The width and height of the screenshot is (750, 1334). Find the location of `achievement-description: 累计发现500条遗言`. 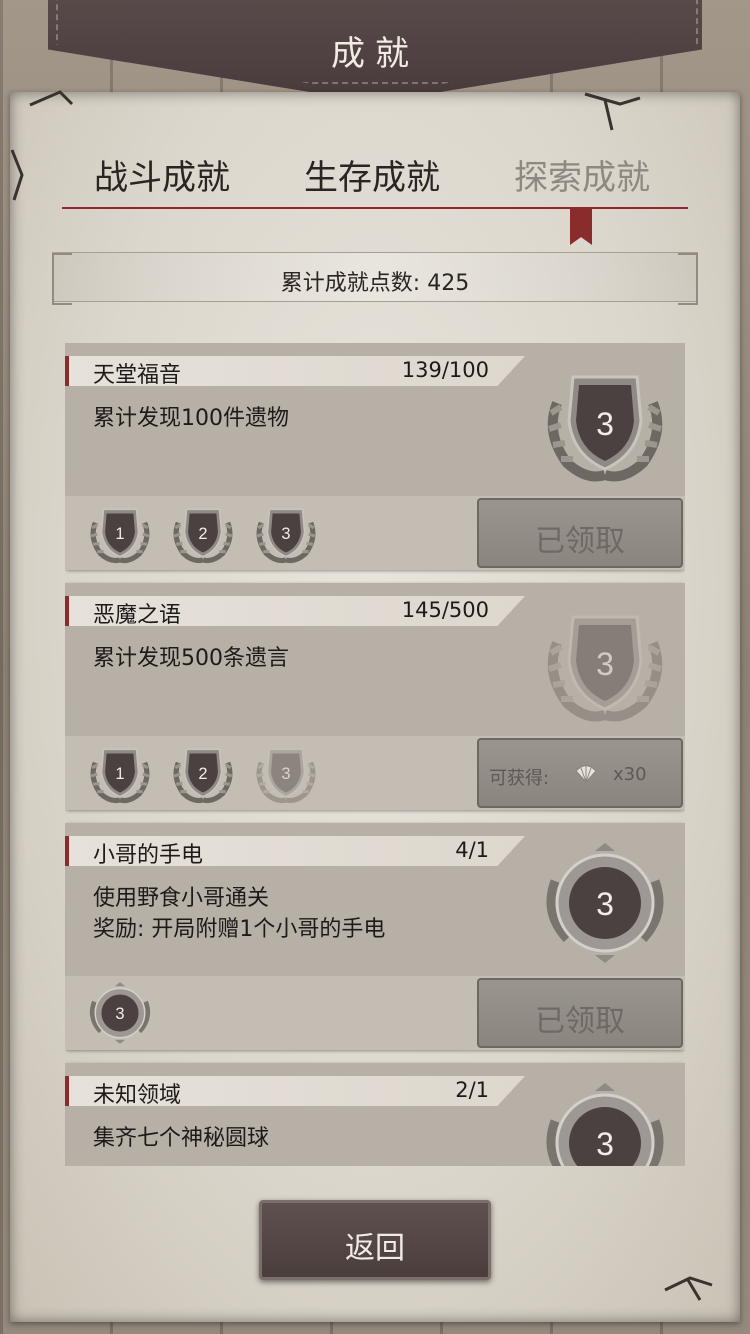

achievement-description: 累计发现500条遗言 is located at coordinates (191, 658).